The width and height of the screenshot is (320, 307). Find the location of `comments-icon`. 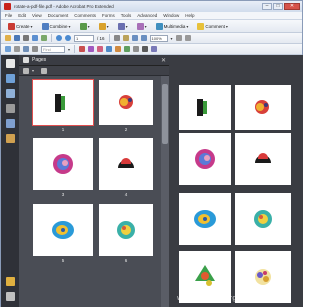

comments-icon is located at coordinates (10, 281).